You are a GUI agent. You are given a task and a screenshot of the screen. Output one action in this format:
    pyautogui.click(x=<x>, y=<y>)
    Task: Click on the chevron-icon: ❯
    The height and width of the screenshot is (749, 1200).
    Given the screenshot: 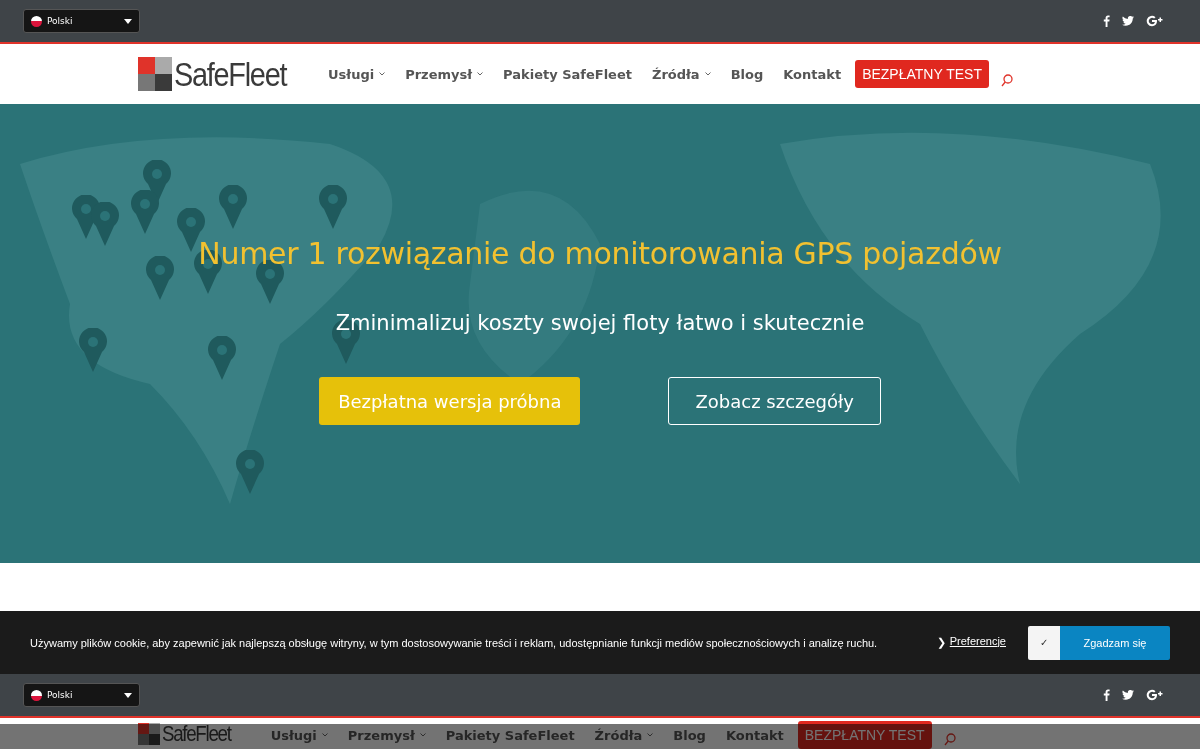 What is the action you would take?
    pyautogui.click(x=941, y=642)
    